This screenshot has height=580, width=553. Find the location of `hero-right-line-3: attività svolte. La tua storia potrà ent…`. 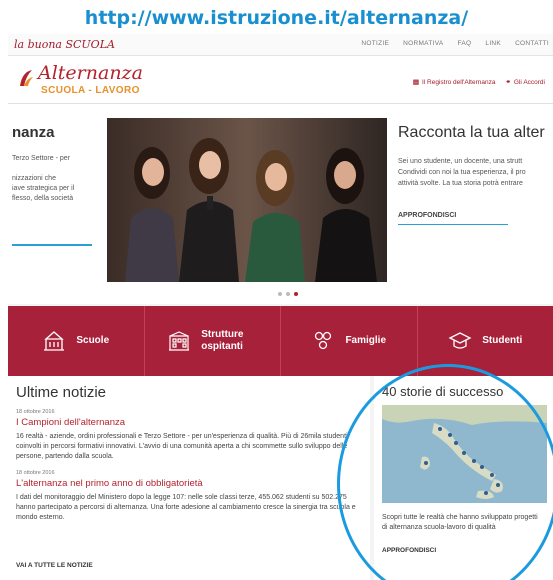

hero-right-line-3: attività svolte. La tua storia potrà ent… is located at coordinates (460, 183).